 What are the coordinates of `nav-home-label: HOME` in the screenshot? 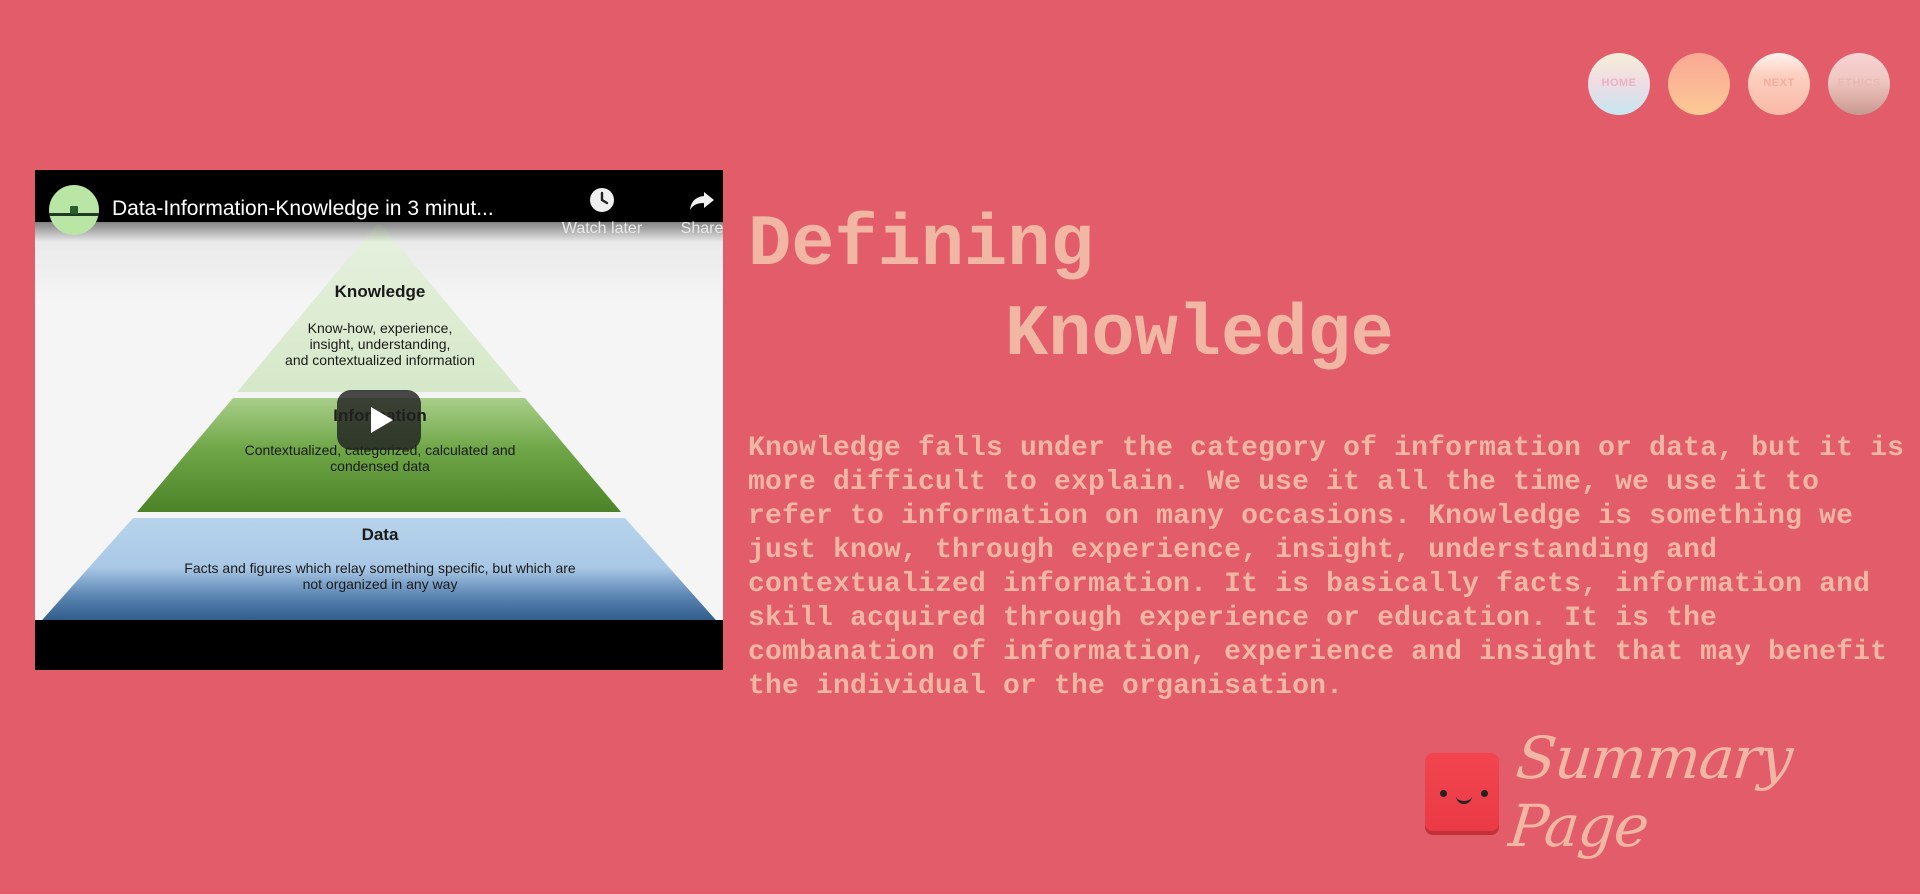 It's located at (1619, 82).